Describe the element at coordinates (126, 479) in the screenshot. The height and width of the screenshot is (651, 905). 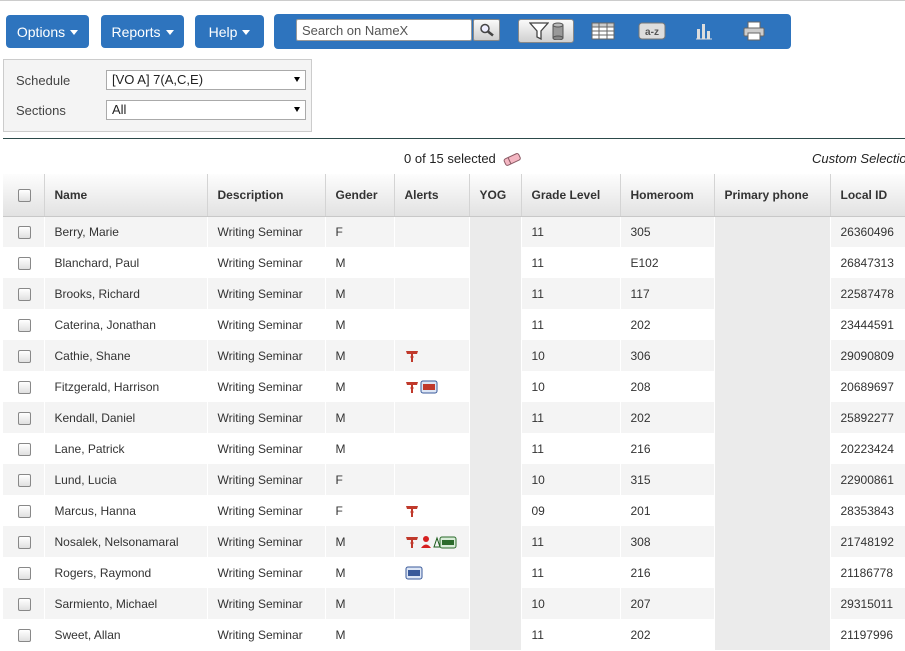
I see `student-name: Lund, Lucia` at that location.